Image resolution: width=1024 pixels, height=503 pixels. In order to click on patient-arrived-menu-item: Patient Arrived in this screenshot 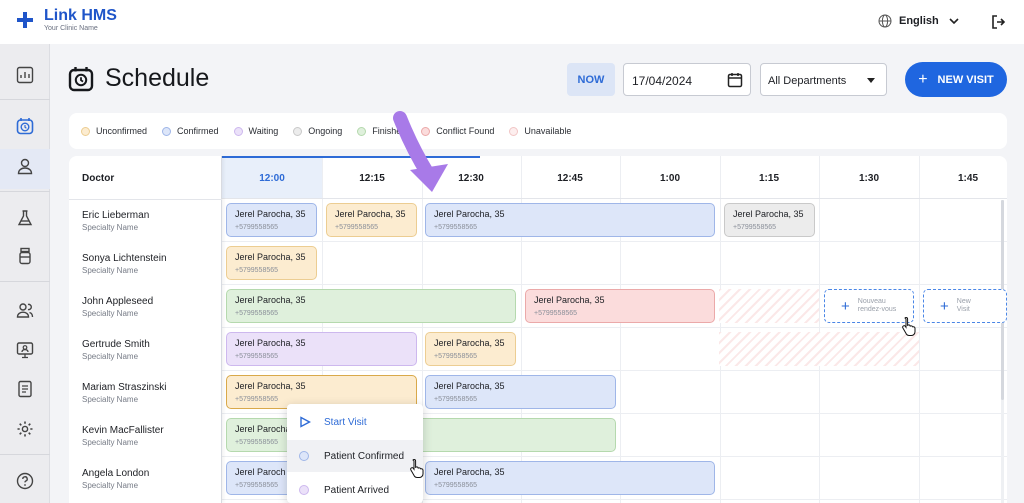, I will do `click(355, 488)`.